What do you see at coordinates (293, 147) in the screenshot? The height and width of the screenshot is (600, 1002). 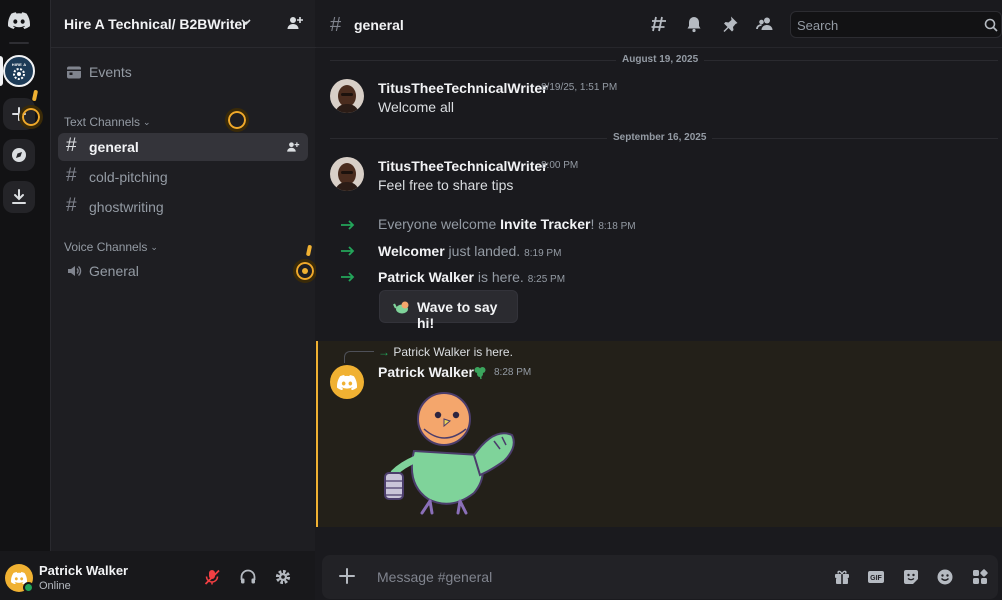 I see `create-invite-icon` at bounding box center [293, 147].